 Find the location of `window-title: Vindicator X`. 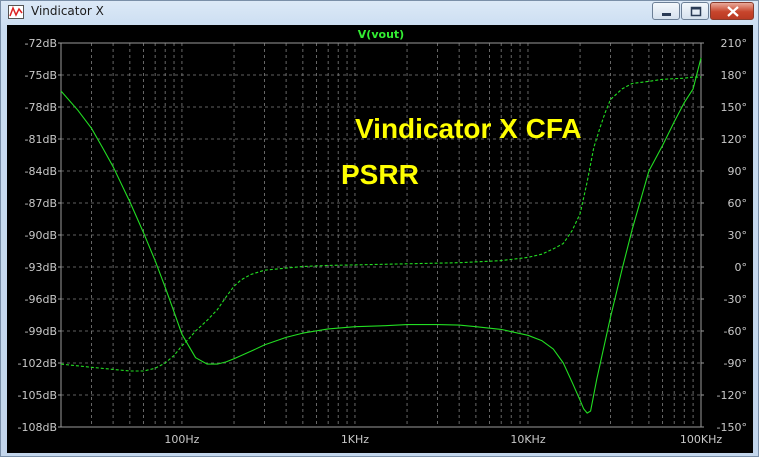

window-title: Vindicator X is located at coordinates (67, 11).